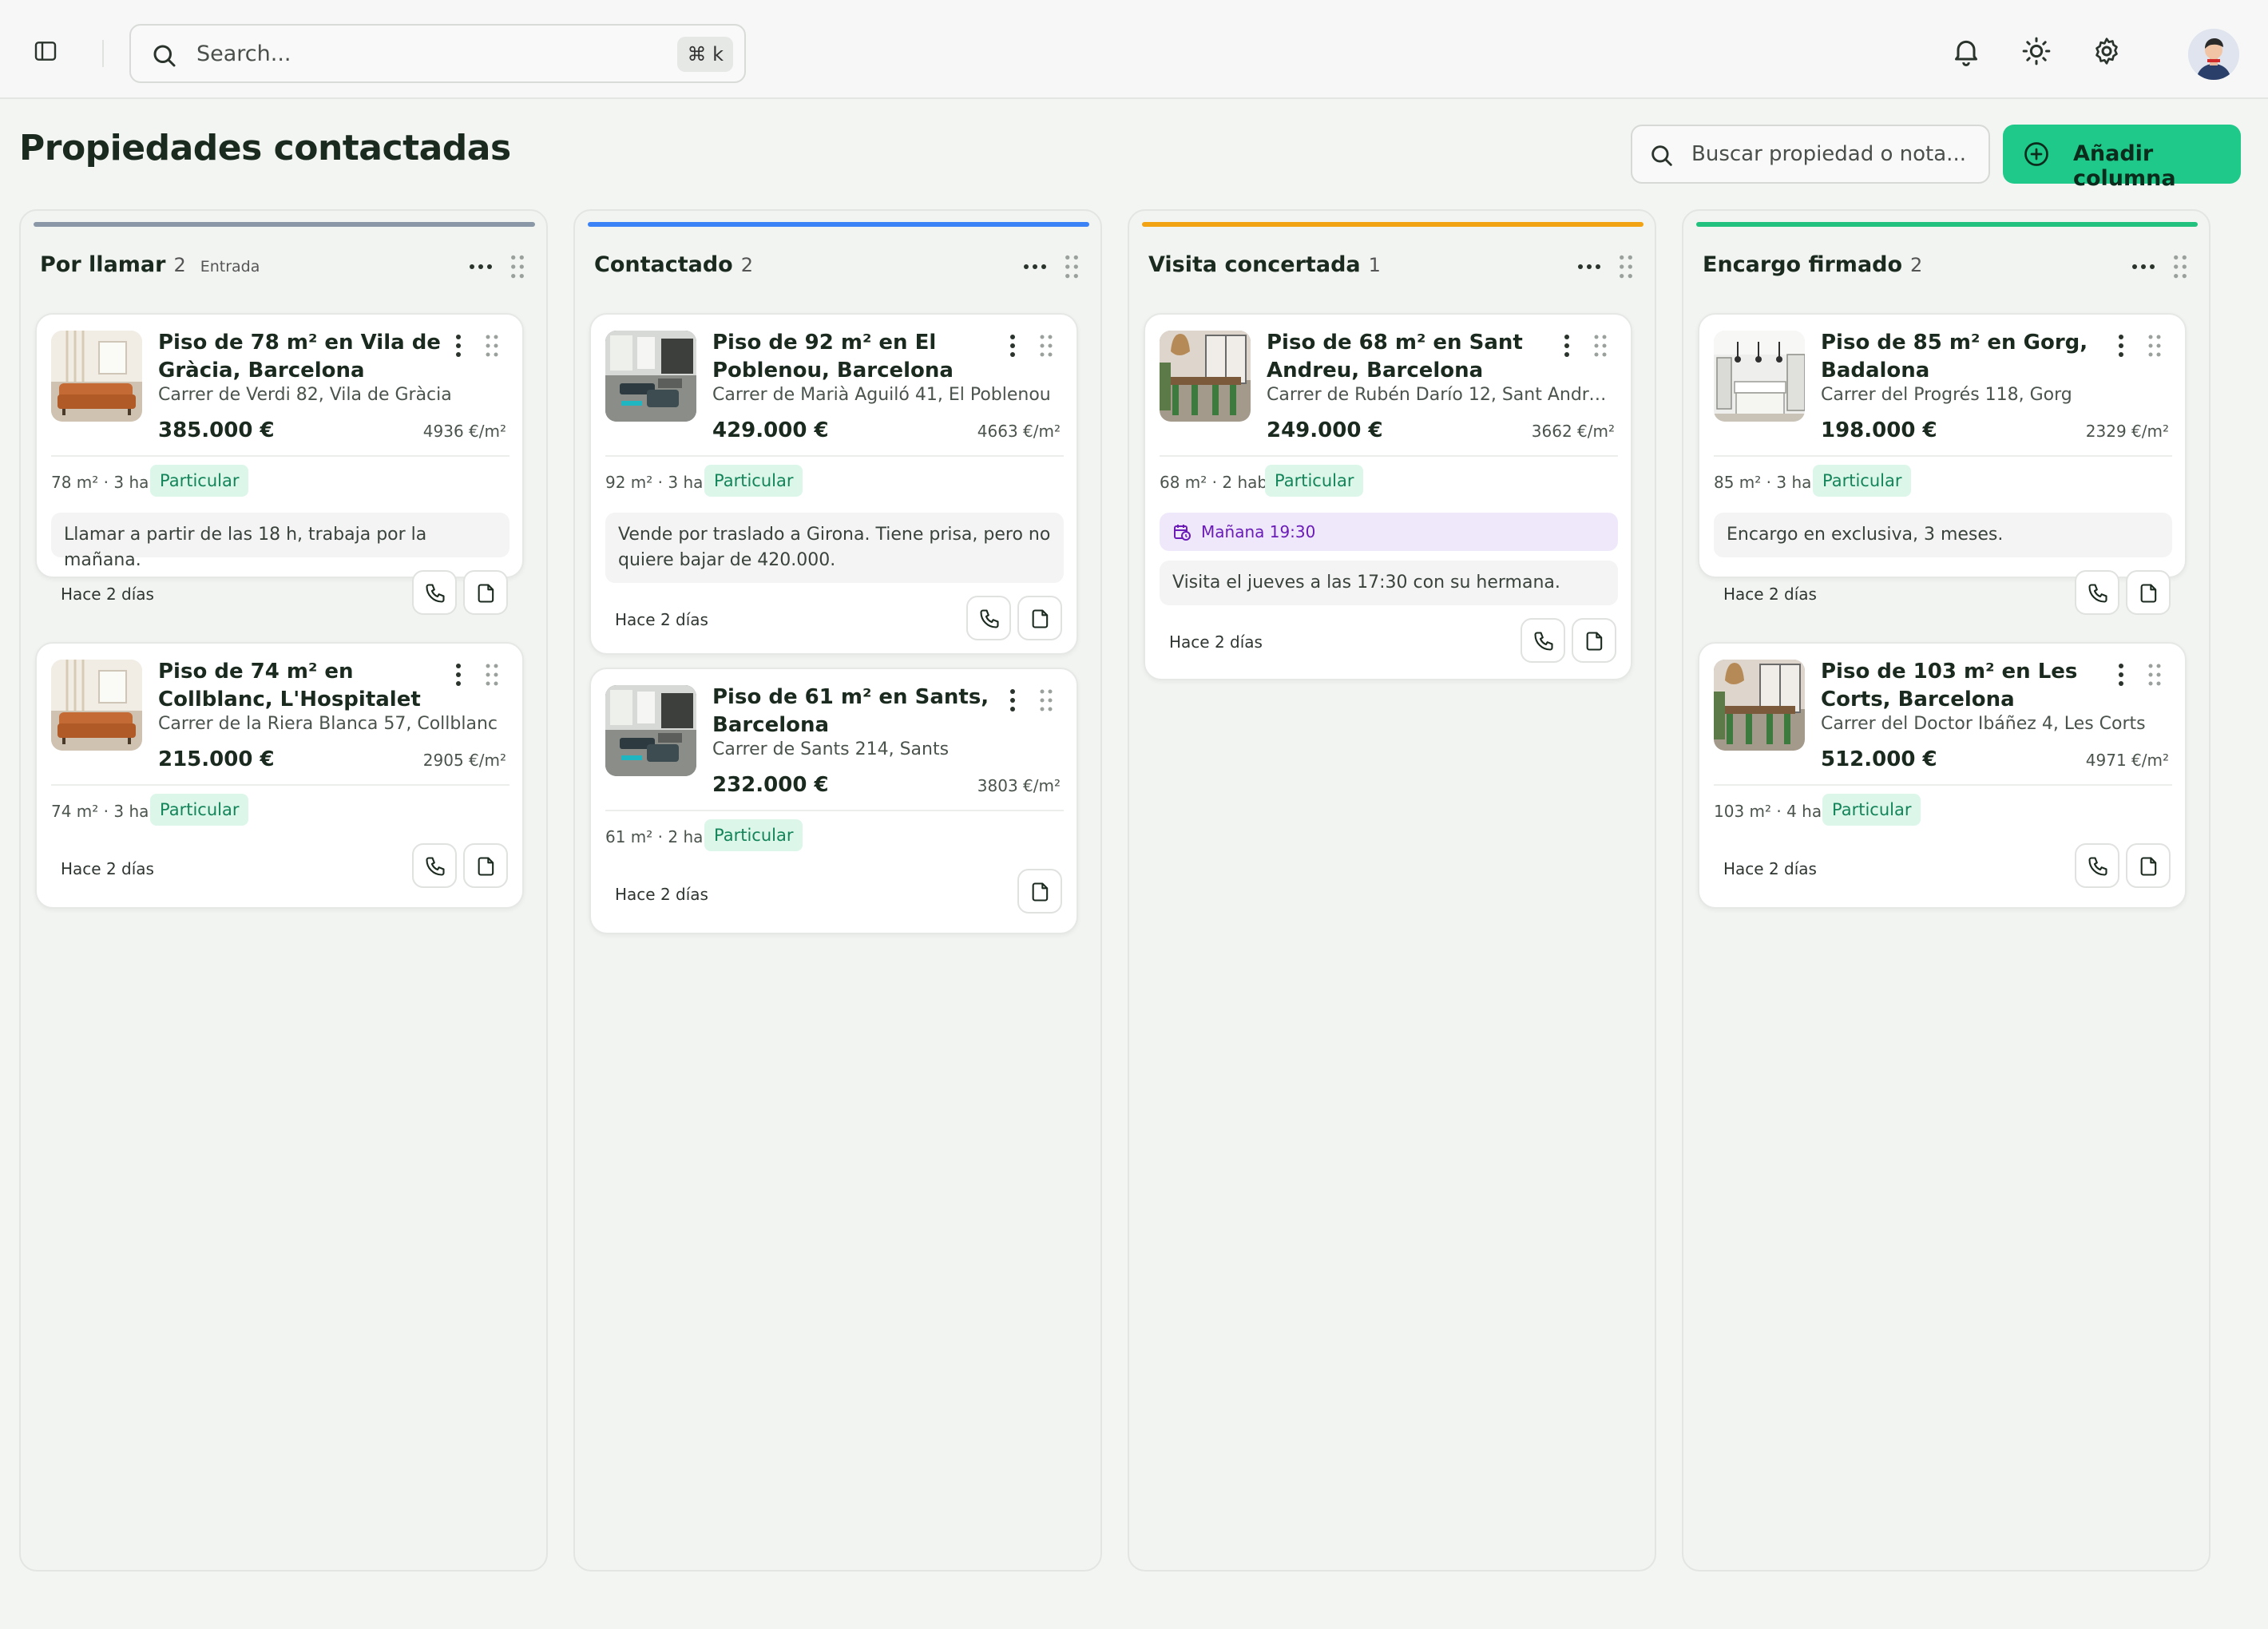 The height and width of the screenshot is (1629, 2268). Describe the element at coordinates (1943, 535) in the screenshot. I see `card-note: Encargo en exclusiva, 3 meses.` at that location.